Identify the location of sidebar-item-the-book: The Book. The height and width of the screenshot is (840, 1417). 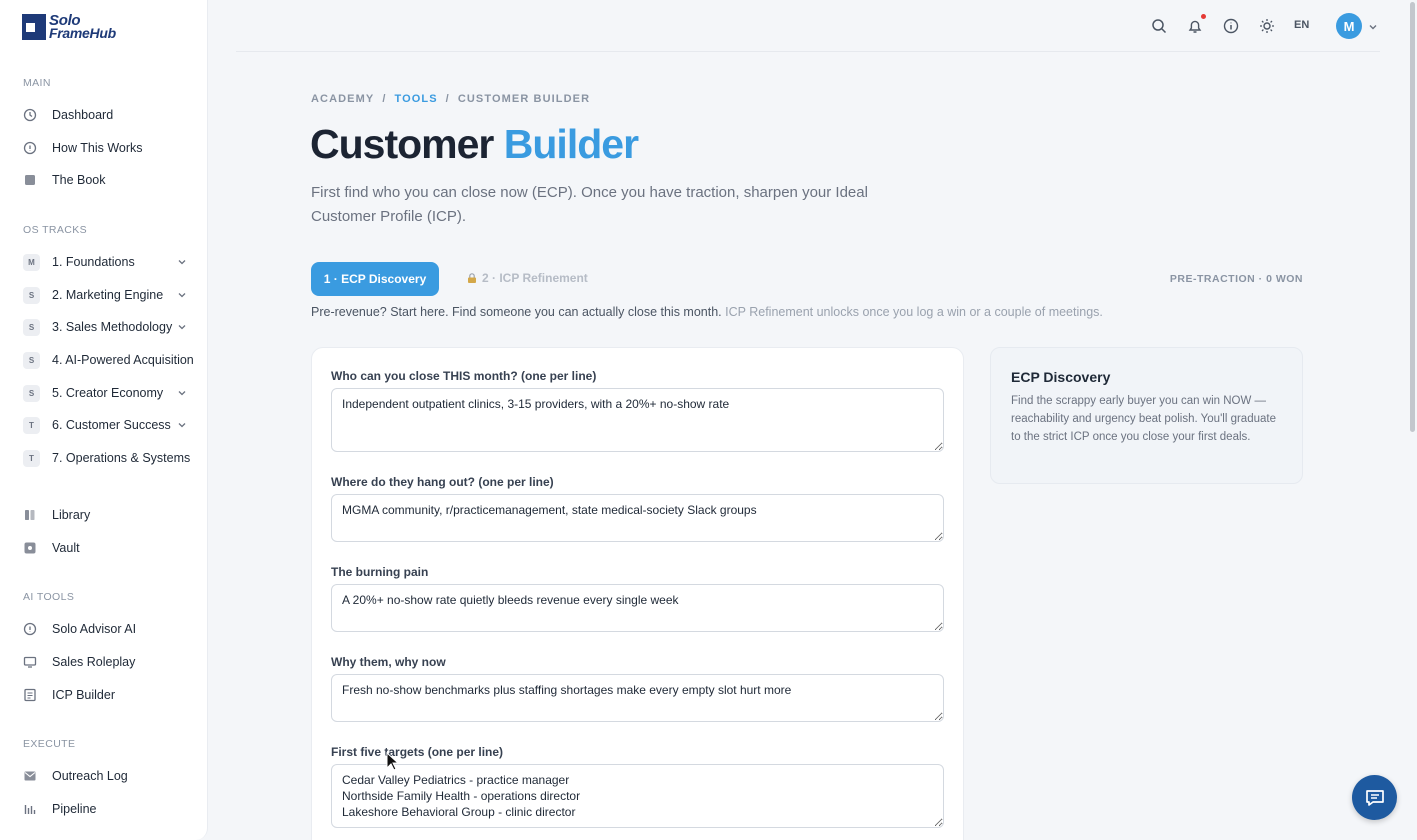
(110, 180).